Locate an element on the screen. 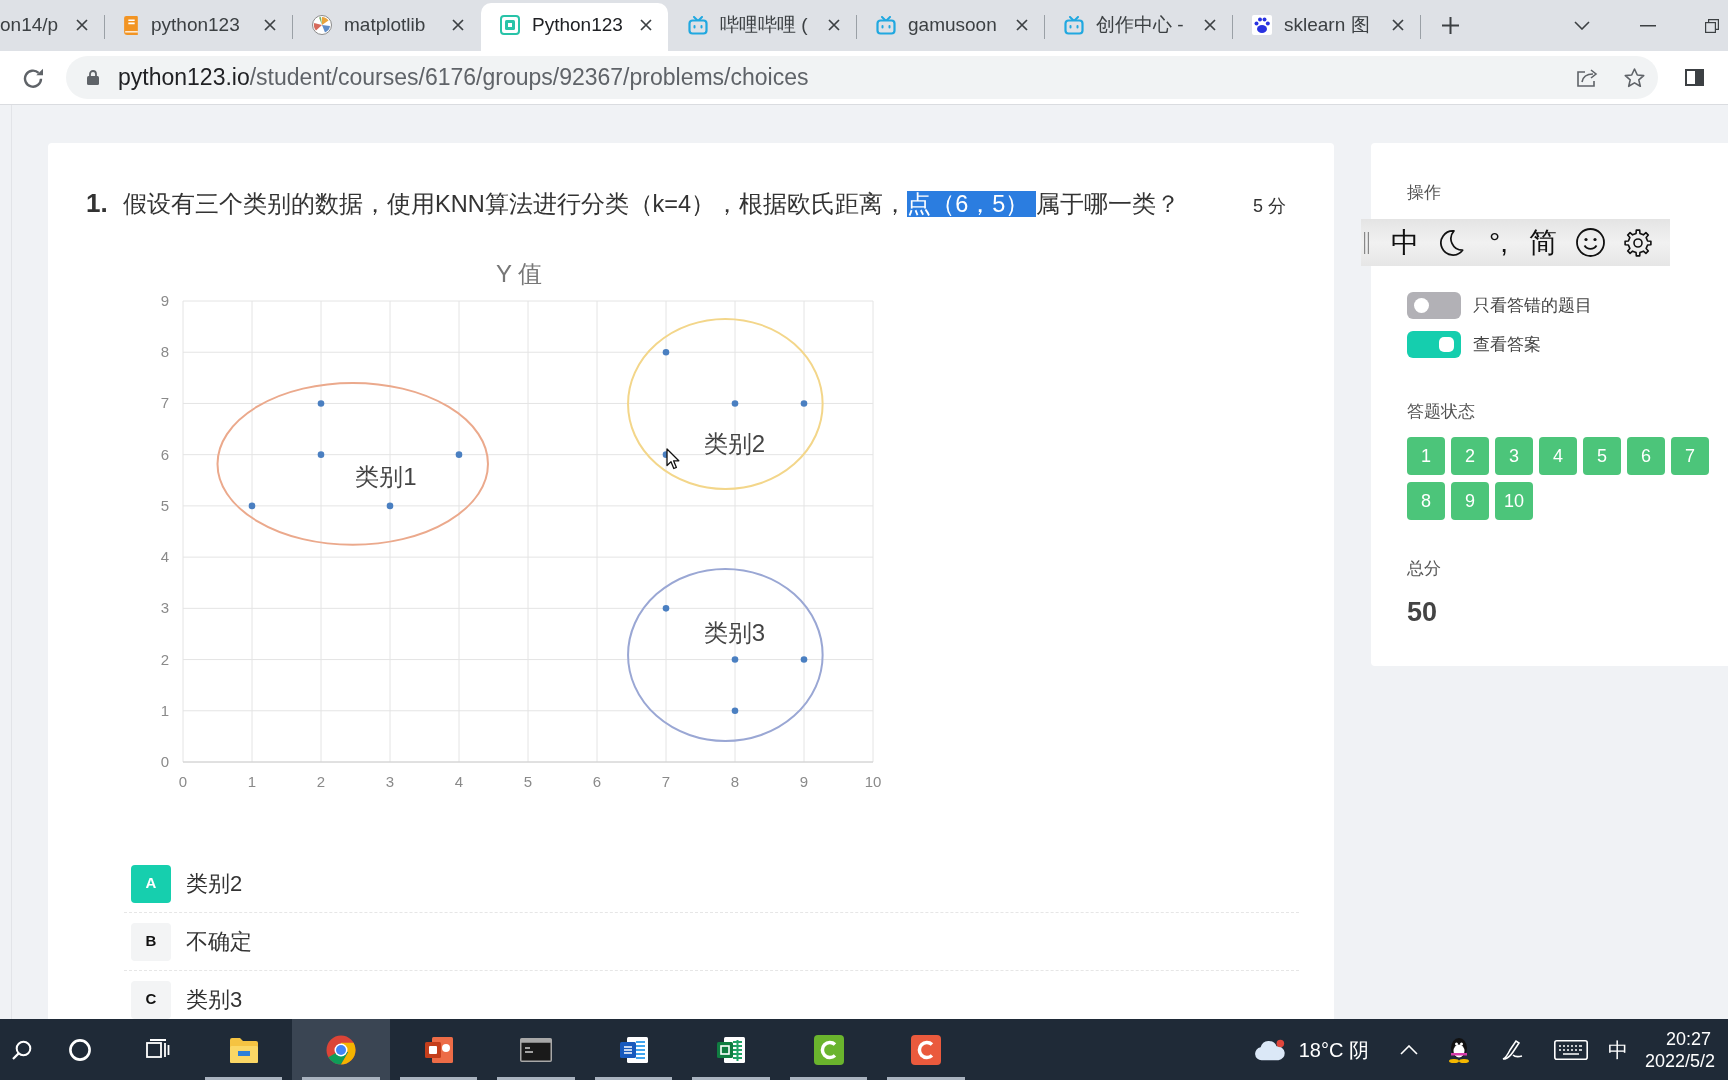  x-tick-label: 3 is located at coordinates (390, 781).